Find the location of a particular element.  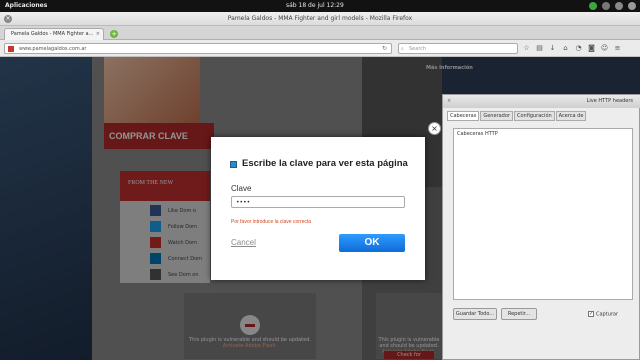

clock: sáb 18 de jul 12:29 is located at coordinates (315, 5).